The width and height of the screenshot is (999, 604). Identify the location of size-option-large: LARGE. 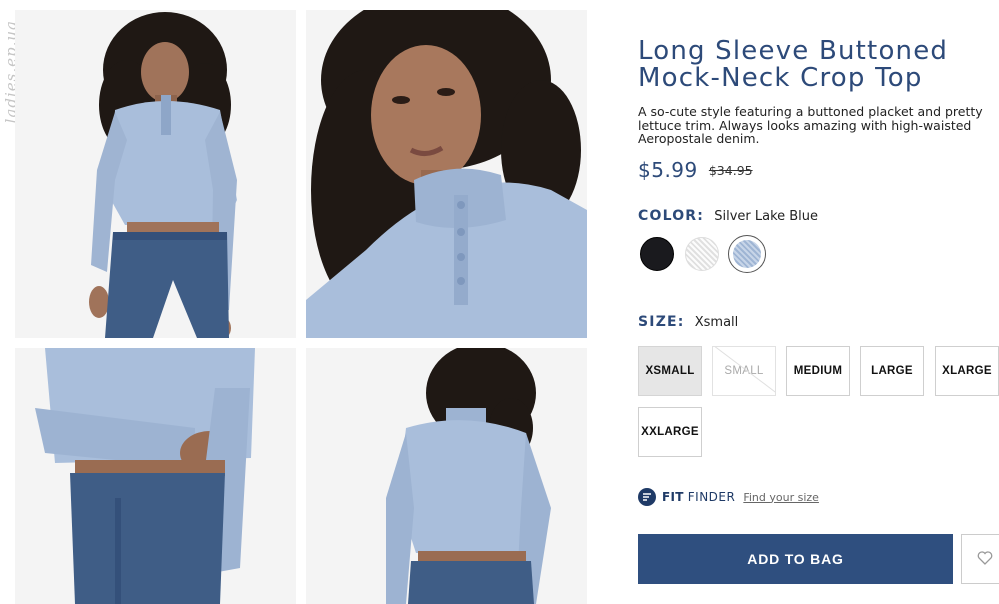
(892, 371).